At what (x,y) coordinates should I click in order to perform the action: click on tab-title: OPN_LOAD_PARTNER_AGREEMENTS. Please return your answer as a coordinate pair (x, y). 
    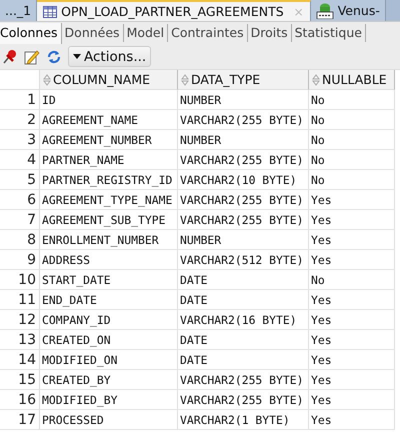
    Looking at the image, I should click on (172, 11).